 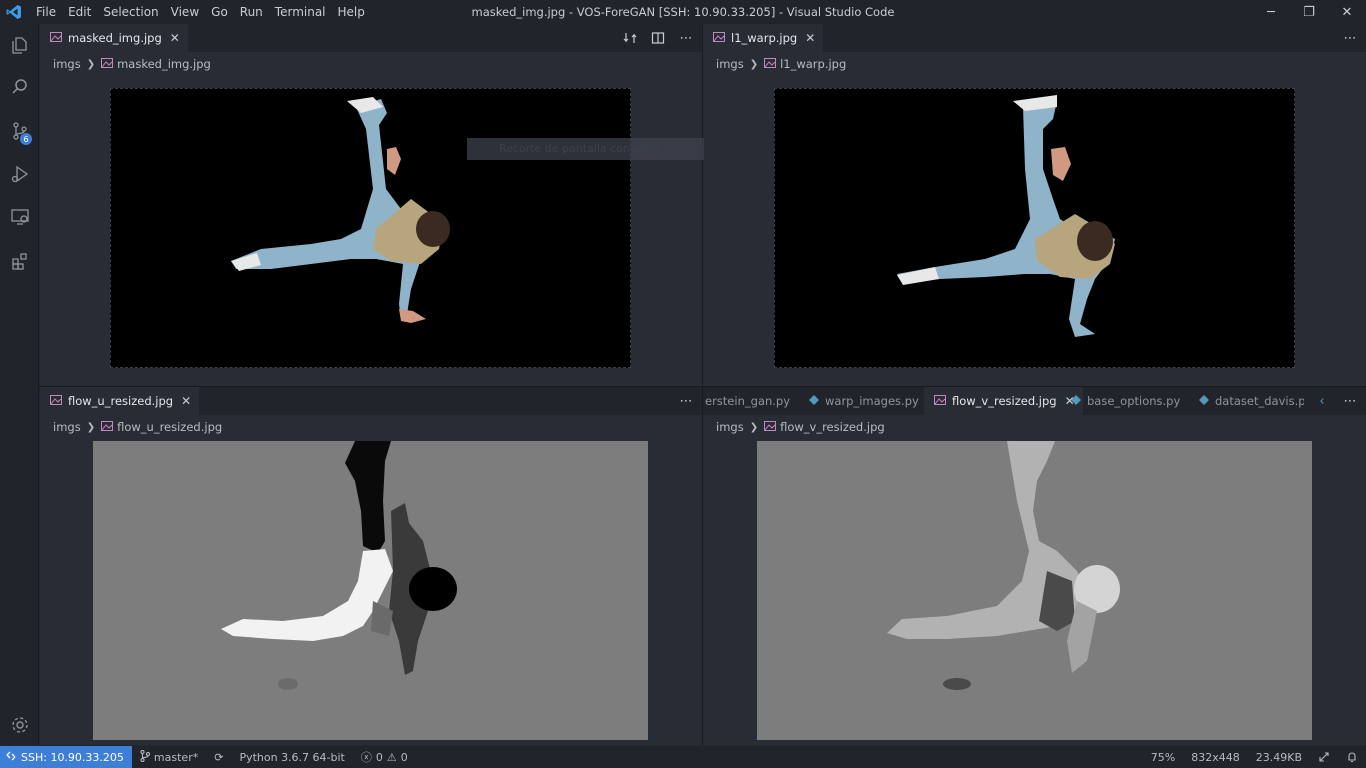 What do you see at coordinates (11, 757) in the screenshot?
I see `remote-icon` at bounding box center [11, 757].